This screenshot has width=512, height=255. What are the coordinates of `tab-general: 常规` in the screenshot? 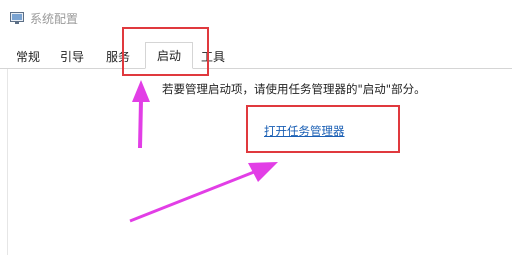 It's located at (28, 57).